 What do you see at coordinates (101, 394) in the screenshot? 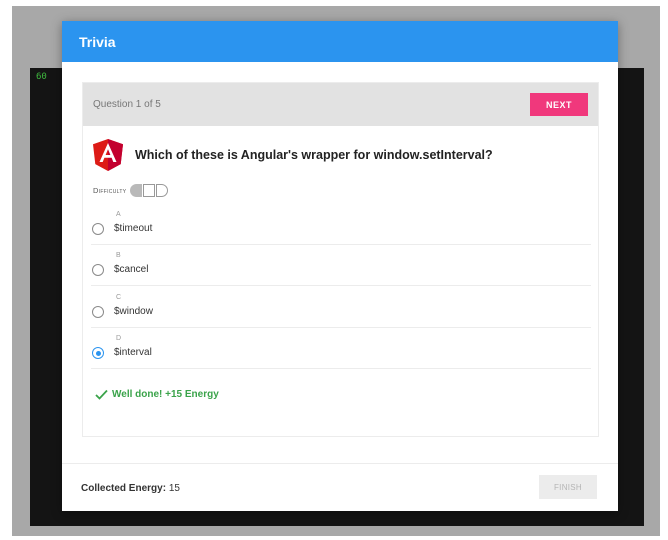
I see `checkmark-icon` at bounding box center [101, 394].